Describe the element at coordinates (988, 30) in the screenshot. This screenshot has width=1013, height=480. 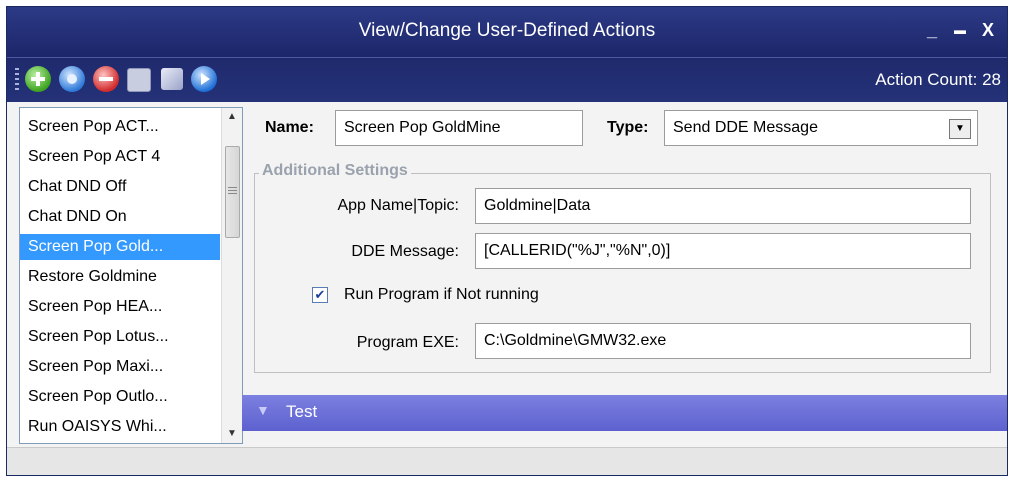
I see `close-button: X` at that location.